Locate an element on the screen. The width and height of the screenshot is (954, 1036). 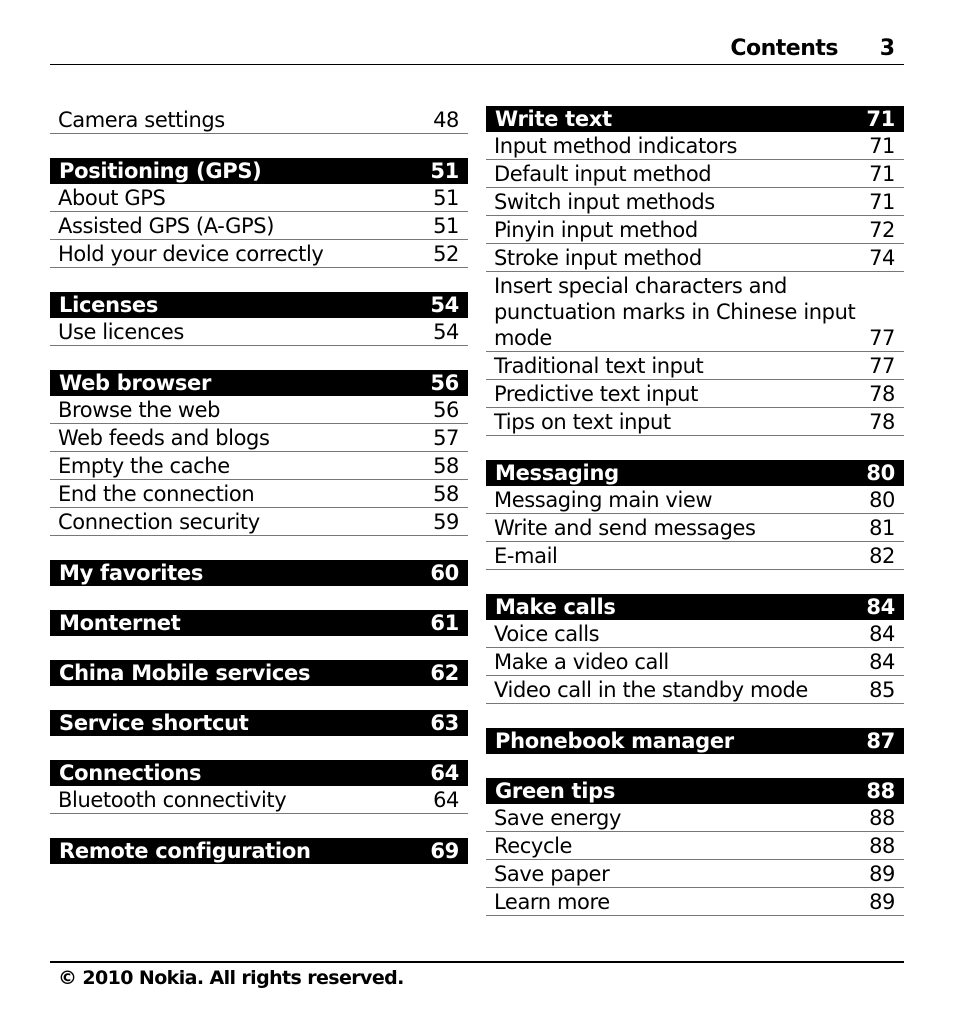
toc-entry: End the connection 58 is located at coordinates (259, 494).